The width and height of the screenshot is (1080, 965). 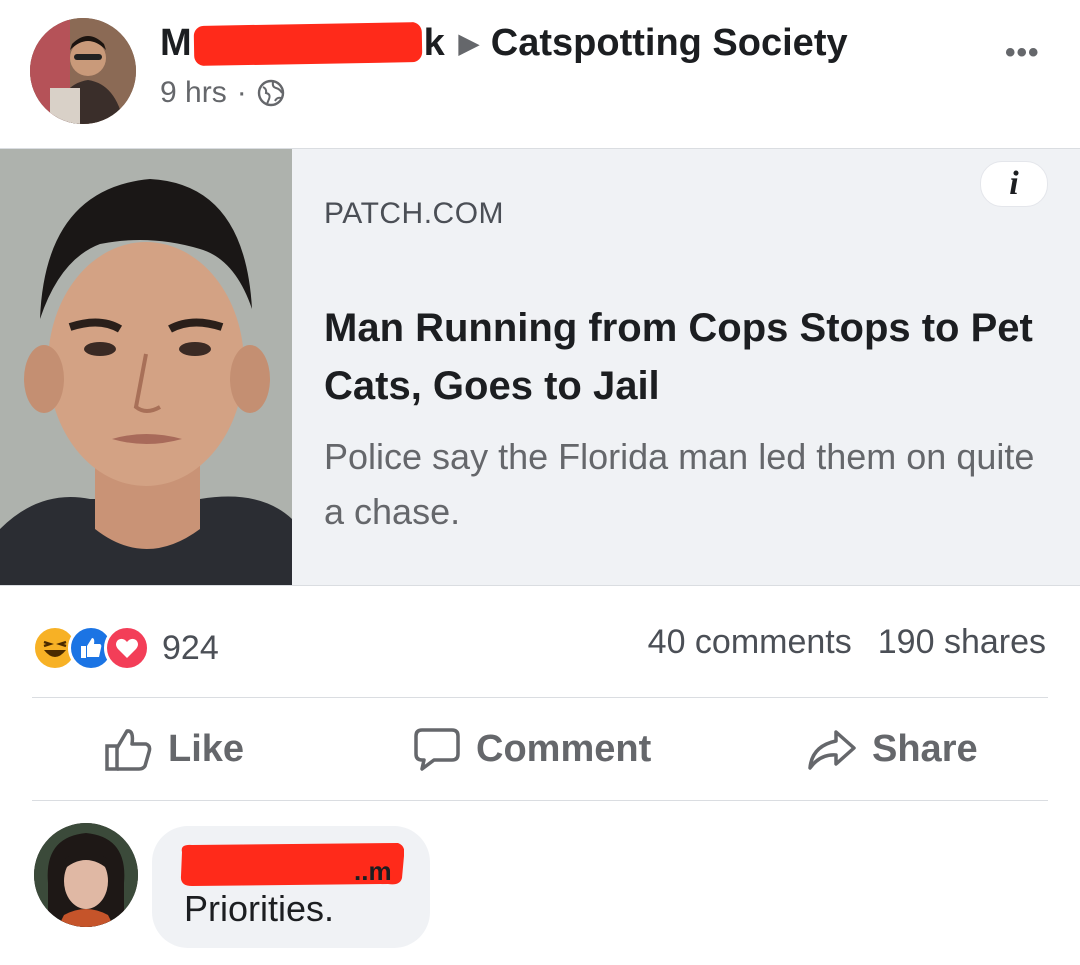 What do you see at coordinates (1014, 184) in the screenshot?
I see `info-button: i` at bounding box center [1014, 184].